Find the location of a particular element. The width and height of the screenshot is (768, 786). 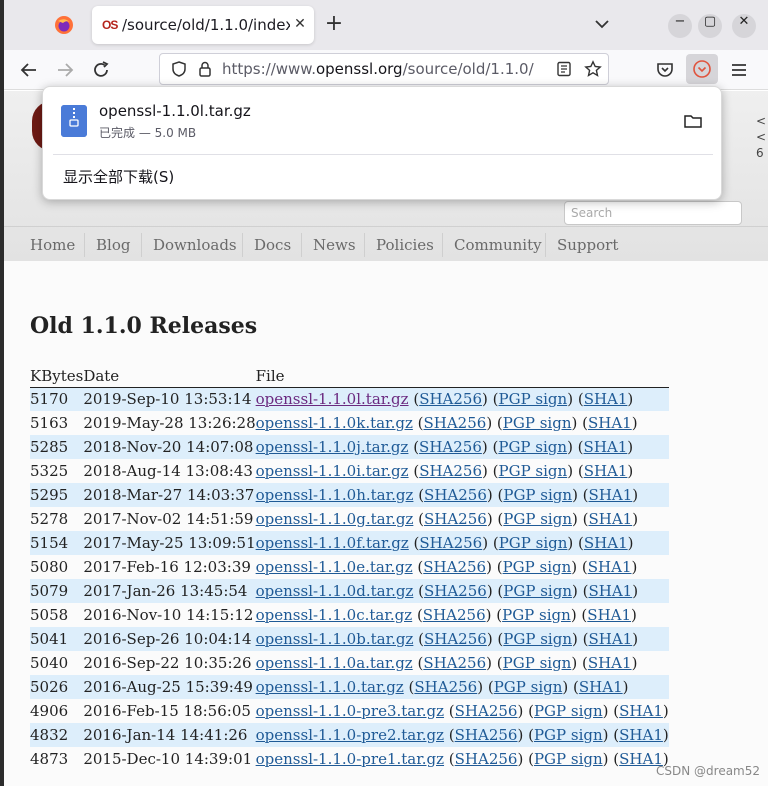

new-tab-button: + is located at coordinates (334, 25).